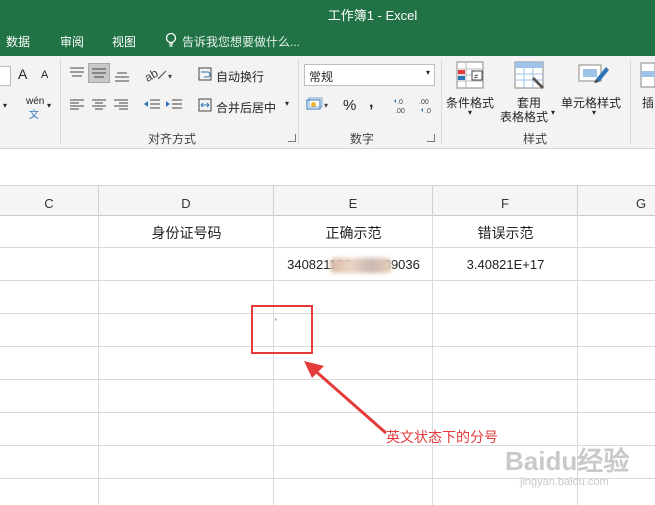  Describe the element at coordinates (172, 139) in the screenshot. I see `alignment-group-label: 对齐方式` at that location.